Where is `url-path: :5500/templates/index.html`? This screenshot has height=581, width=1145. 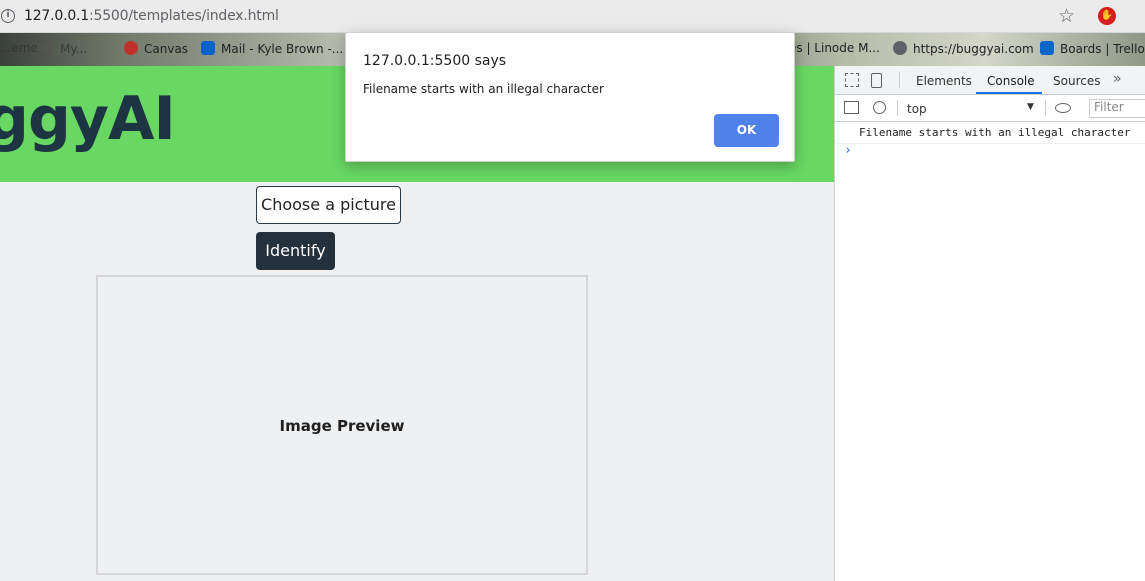
url-path: :5500/templates/index.html is located at coordinates (184, 16).